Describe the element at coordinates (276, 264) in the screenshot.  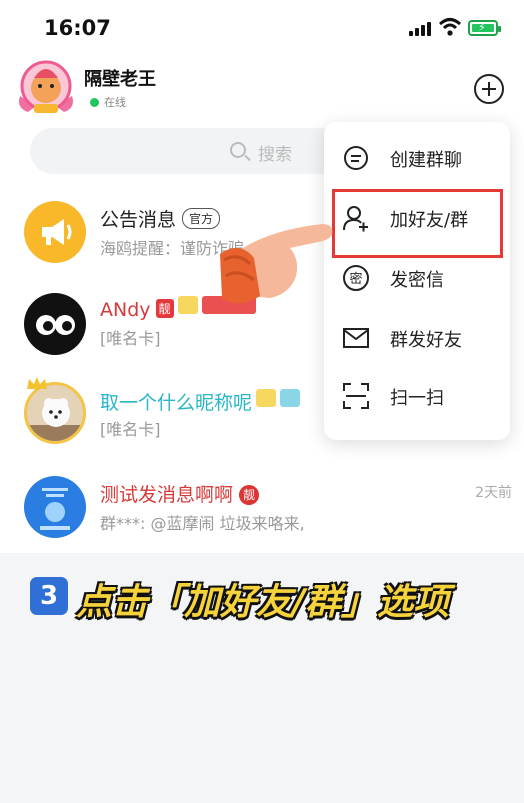
I see `pointing-hand-icon` at that location.